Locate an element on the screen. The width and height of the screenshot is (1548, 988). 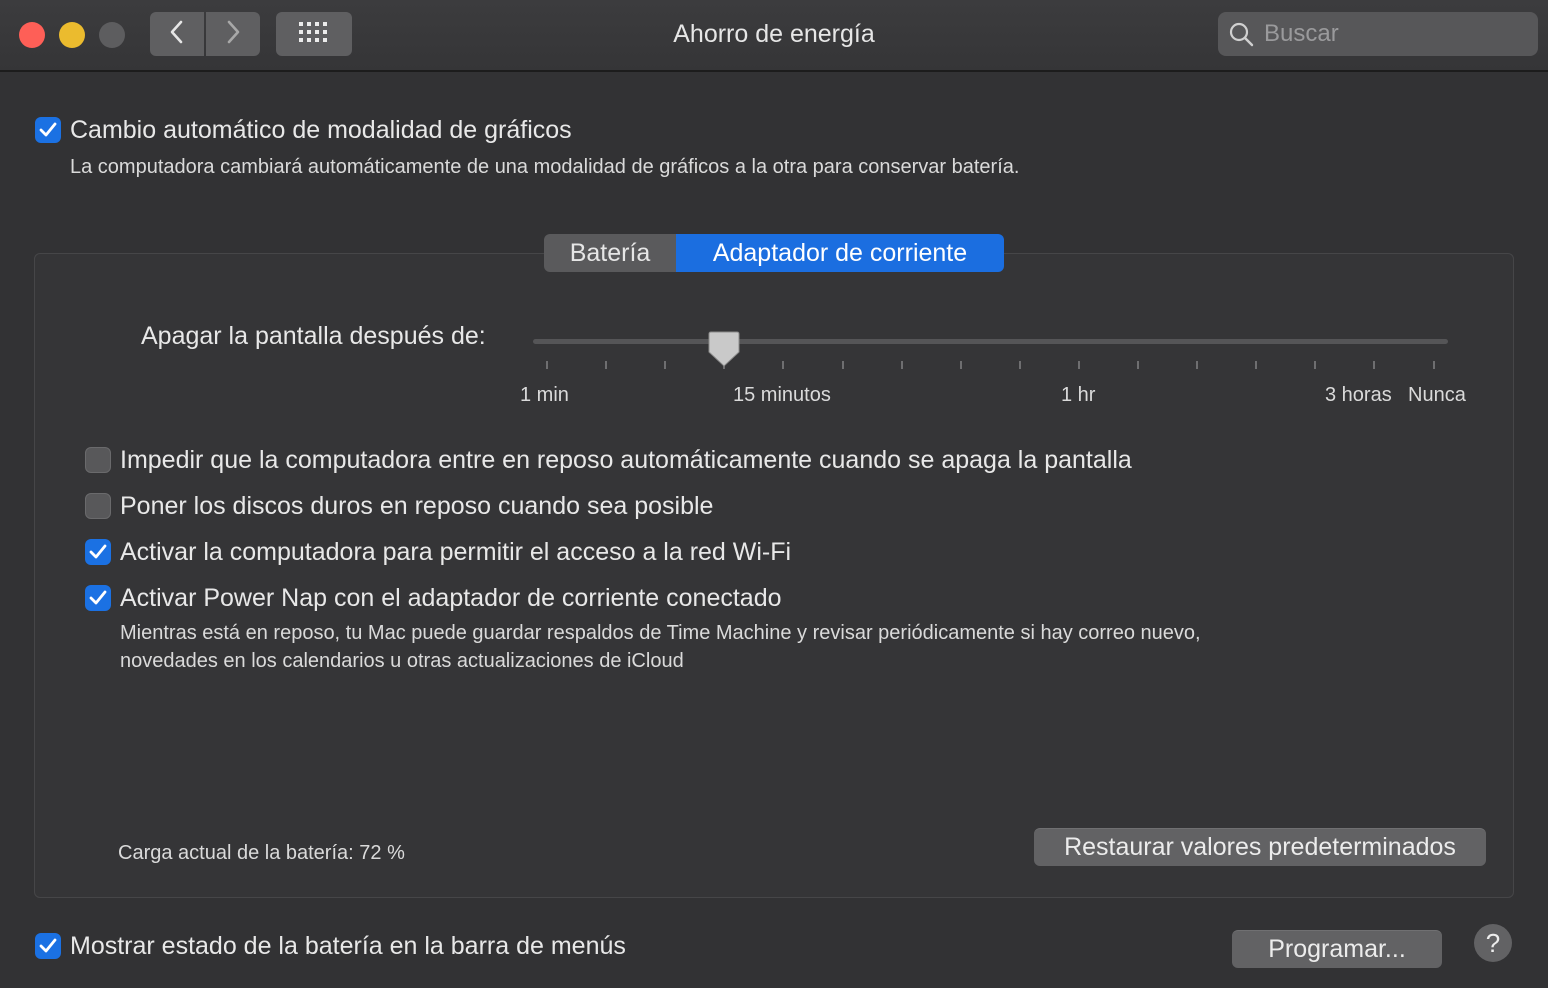
display-sleep-slider-knob is located at coordinates (724, 351).